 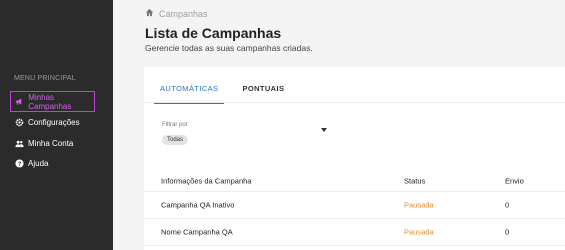 I want to click on sidebar-item-label: Minha Conta, so click(x=51, y=143).